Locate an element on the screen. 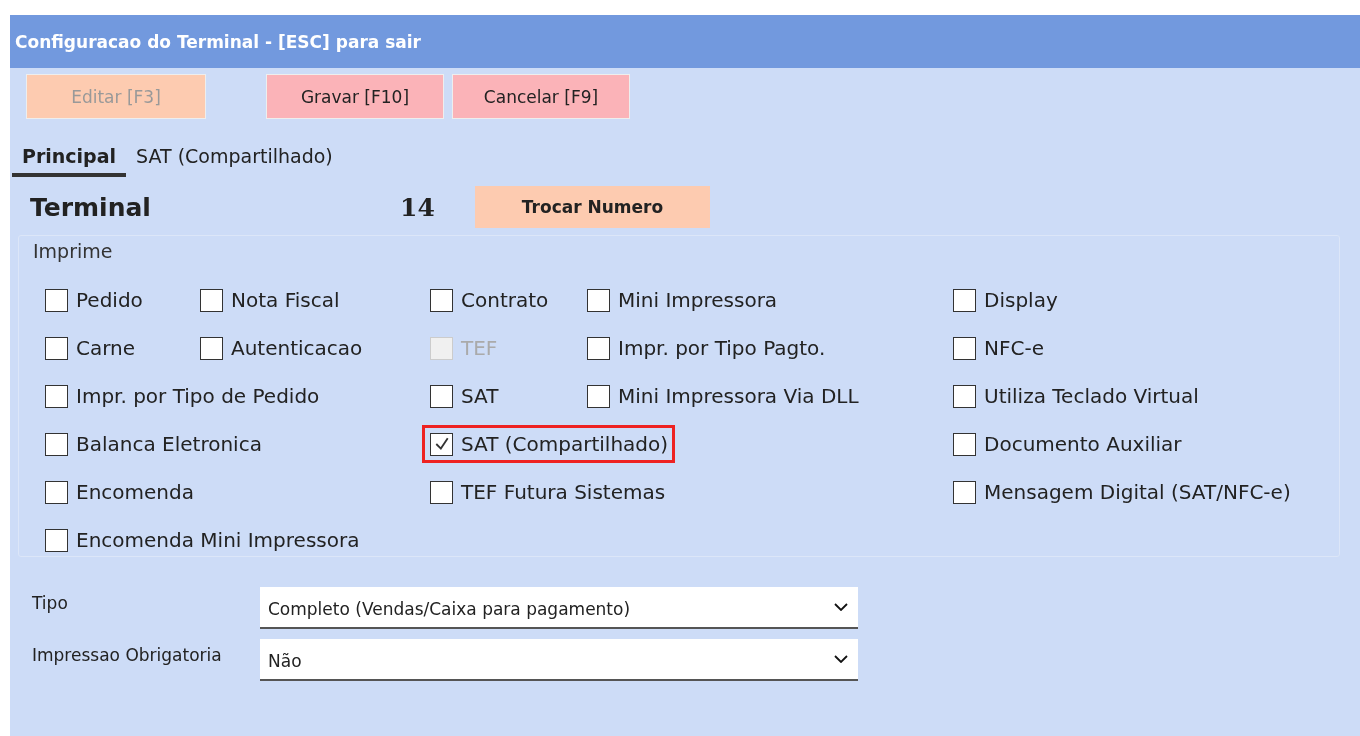 This screenshot has width=1360, height=736. terminal-number: 14 is located at coordinates (418, 207).